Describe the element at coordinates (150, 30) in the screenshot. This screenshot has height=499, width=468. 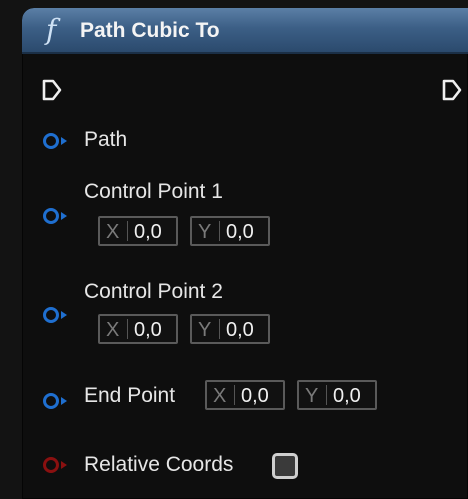
I see `node-title: Path Cubic To` at that location.